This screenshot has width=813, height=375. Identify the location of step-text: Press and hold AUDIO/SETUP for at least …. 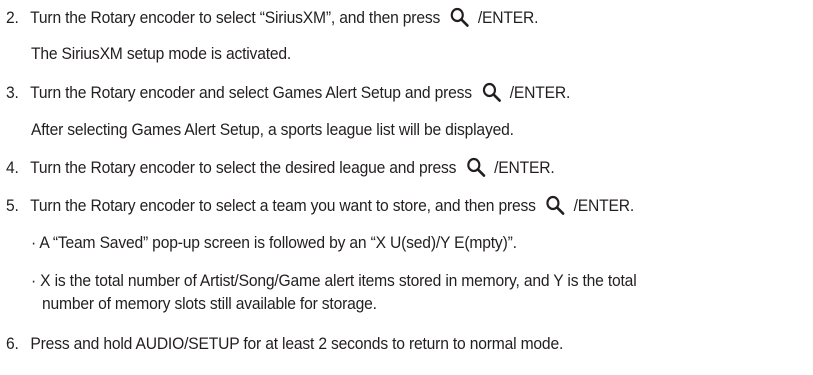
(297, 343).